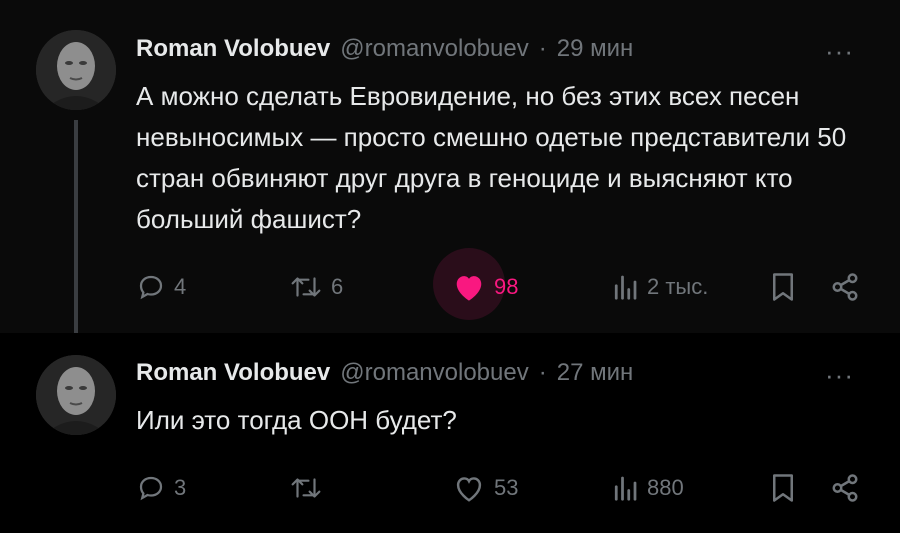  Describe the element at coordinates (506, 487) in the screenshot. I see `like-count: 53` at that location.